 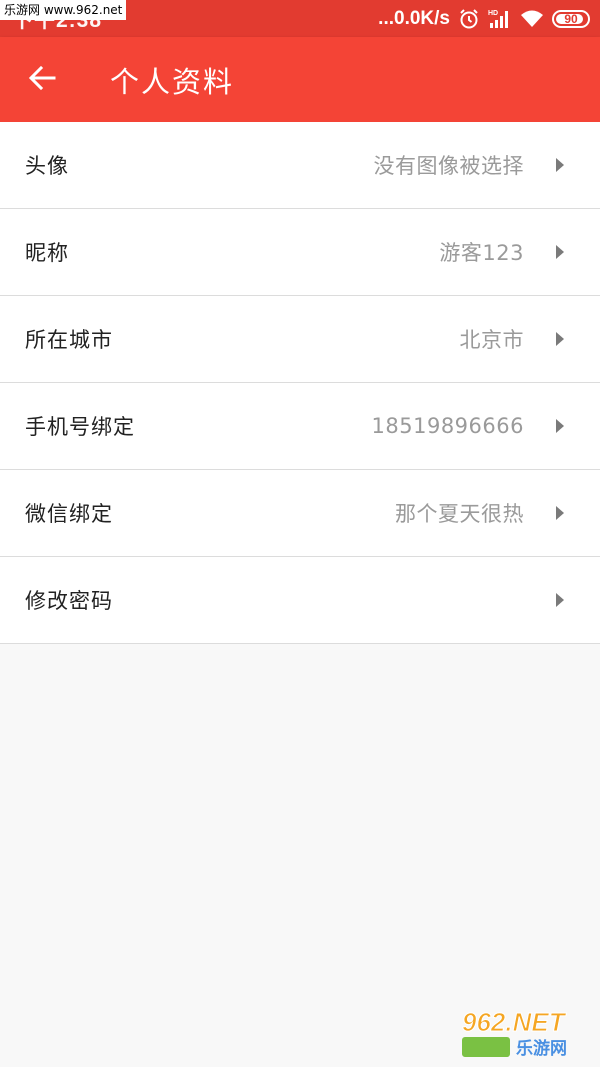 I want to click on row-label: 头像, so click(x=47, y=166).